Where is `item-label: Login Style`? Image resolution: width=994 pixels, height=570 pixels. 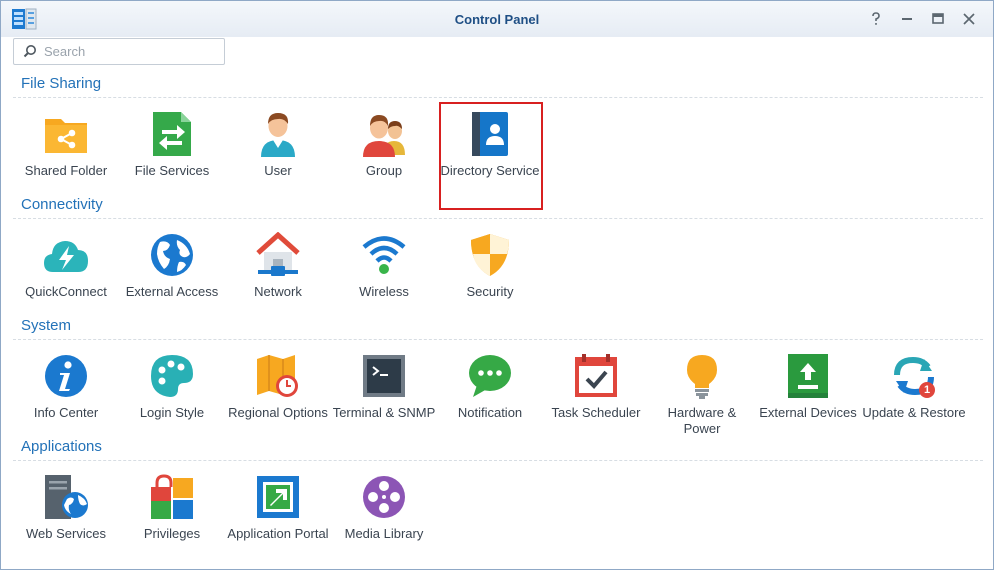 item-label: Login Style is located at coordinates (172, 412).